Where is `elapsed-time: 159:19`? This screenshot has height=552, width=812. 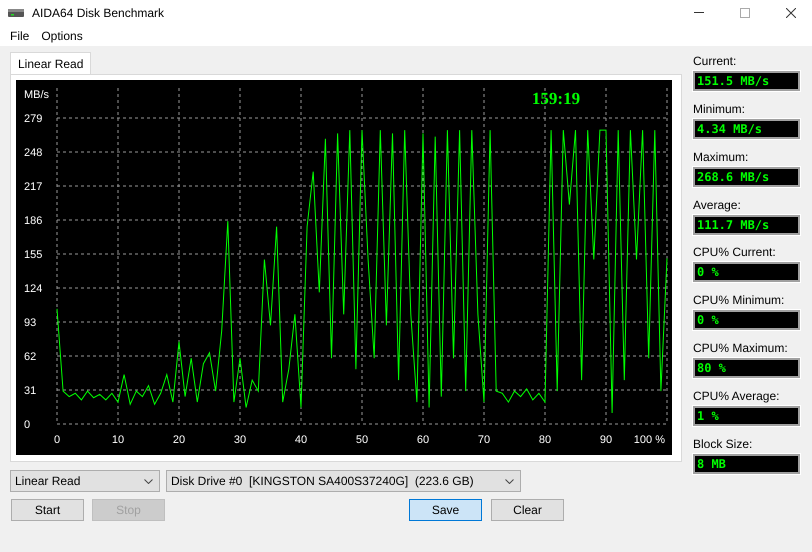
elapsed-time: 159:19 is located at coordinates (556, 98).